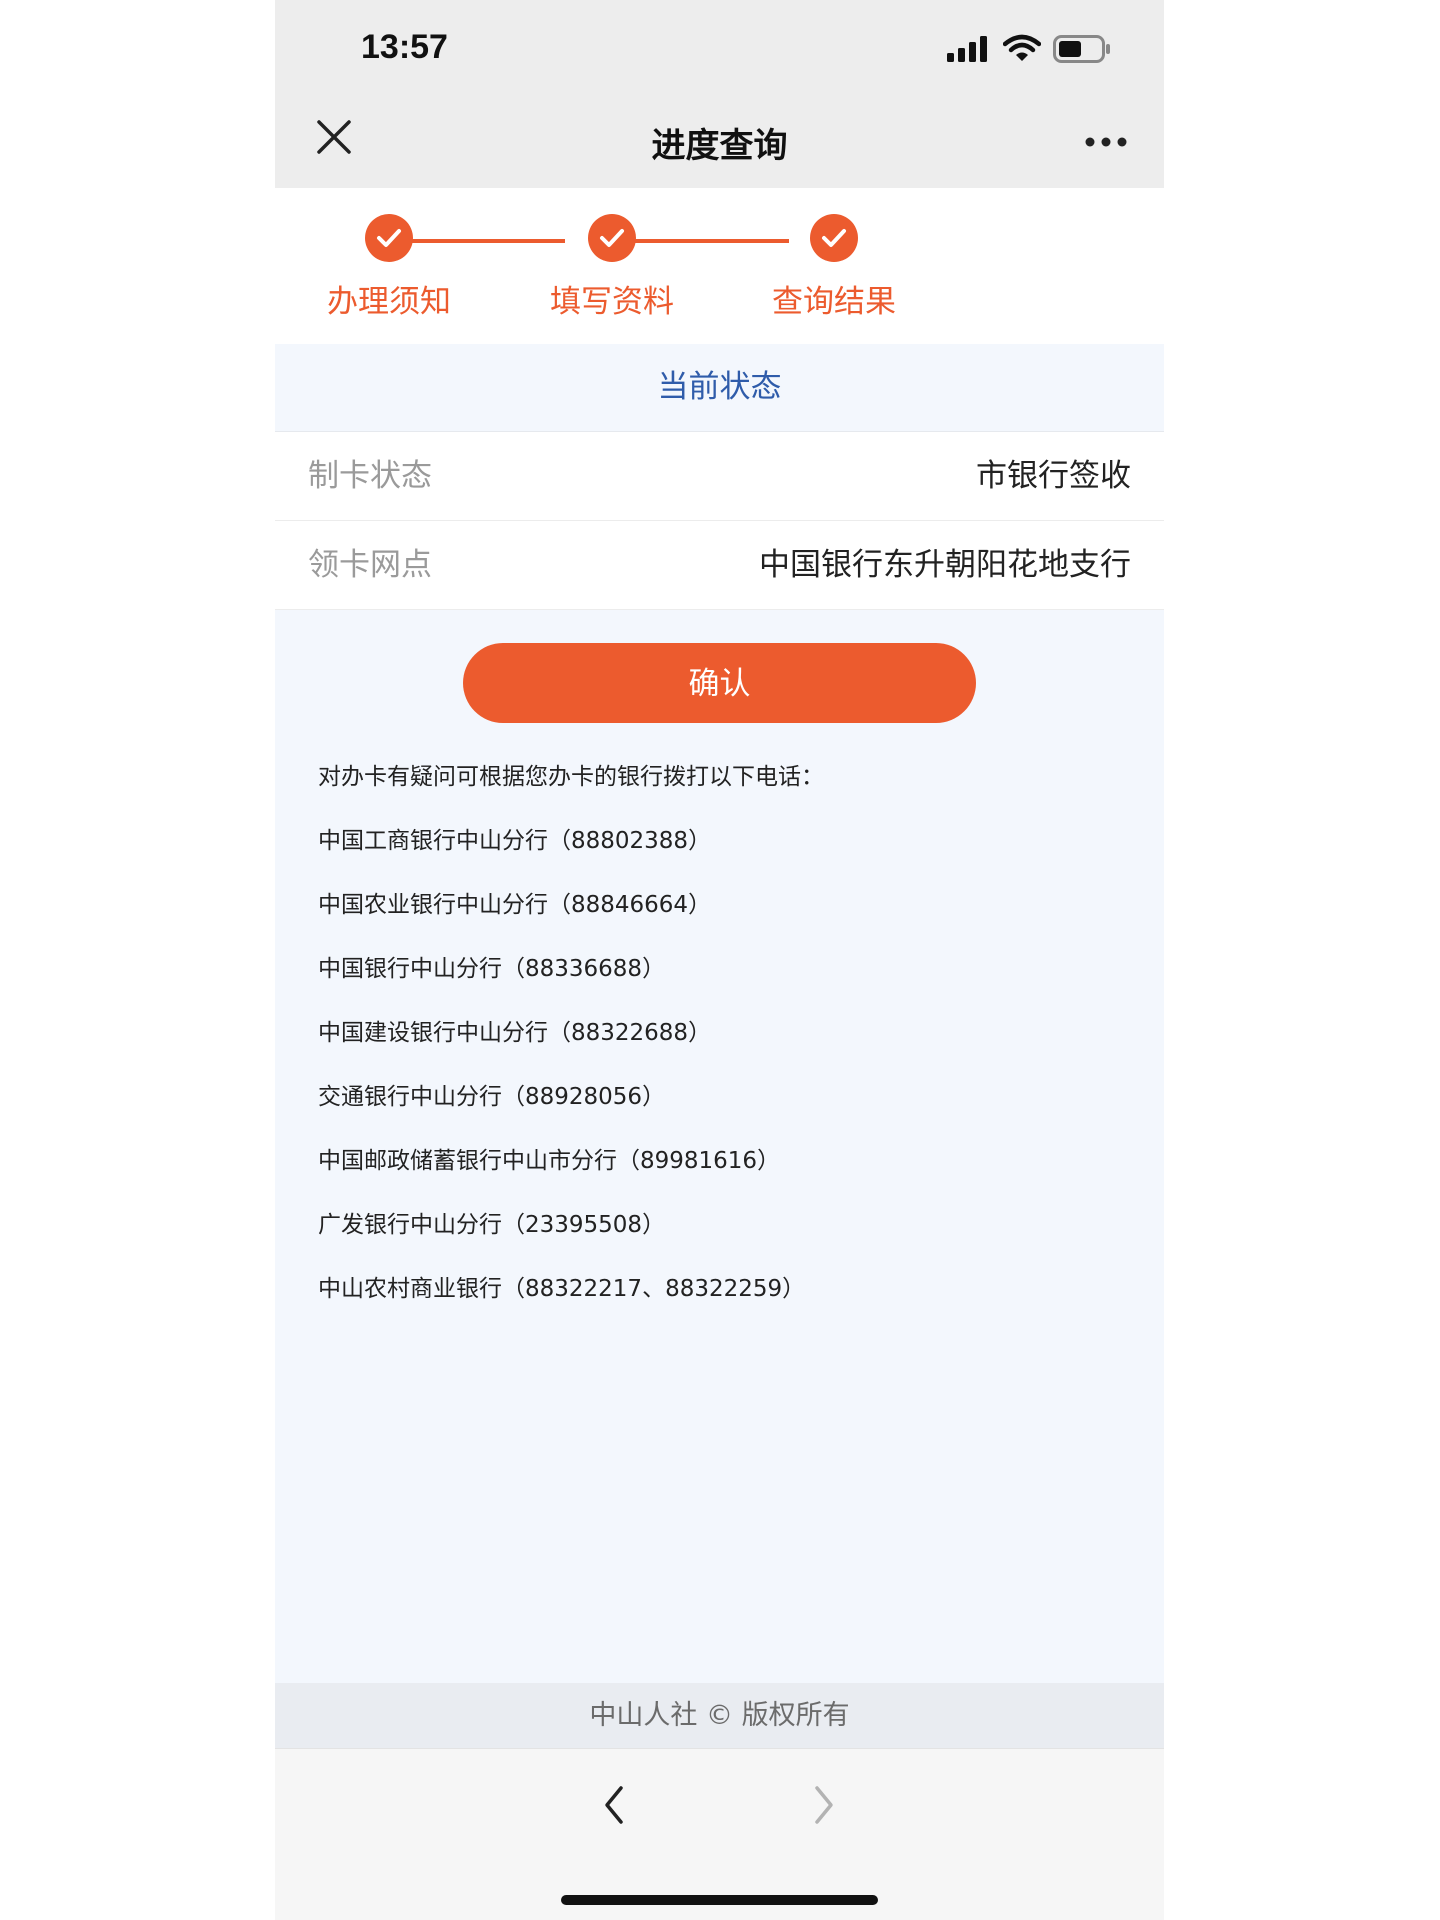 Image resolution: width=1440 pixels, height=1920 pixels. Describe the element at coordinates (571, 777) in the screenshot. I see `contacts-intro: 对办卡有疑问可根据您办卡的银行拨打以下电话：` at that location.